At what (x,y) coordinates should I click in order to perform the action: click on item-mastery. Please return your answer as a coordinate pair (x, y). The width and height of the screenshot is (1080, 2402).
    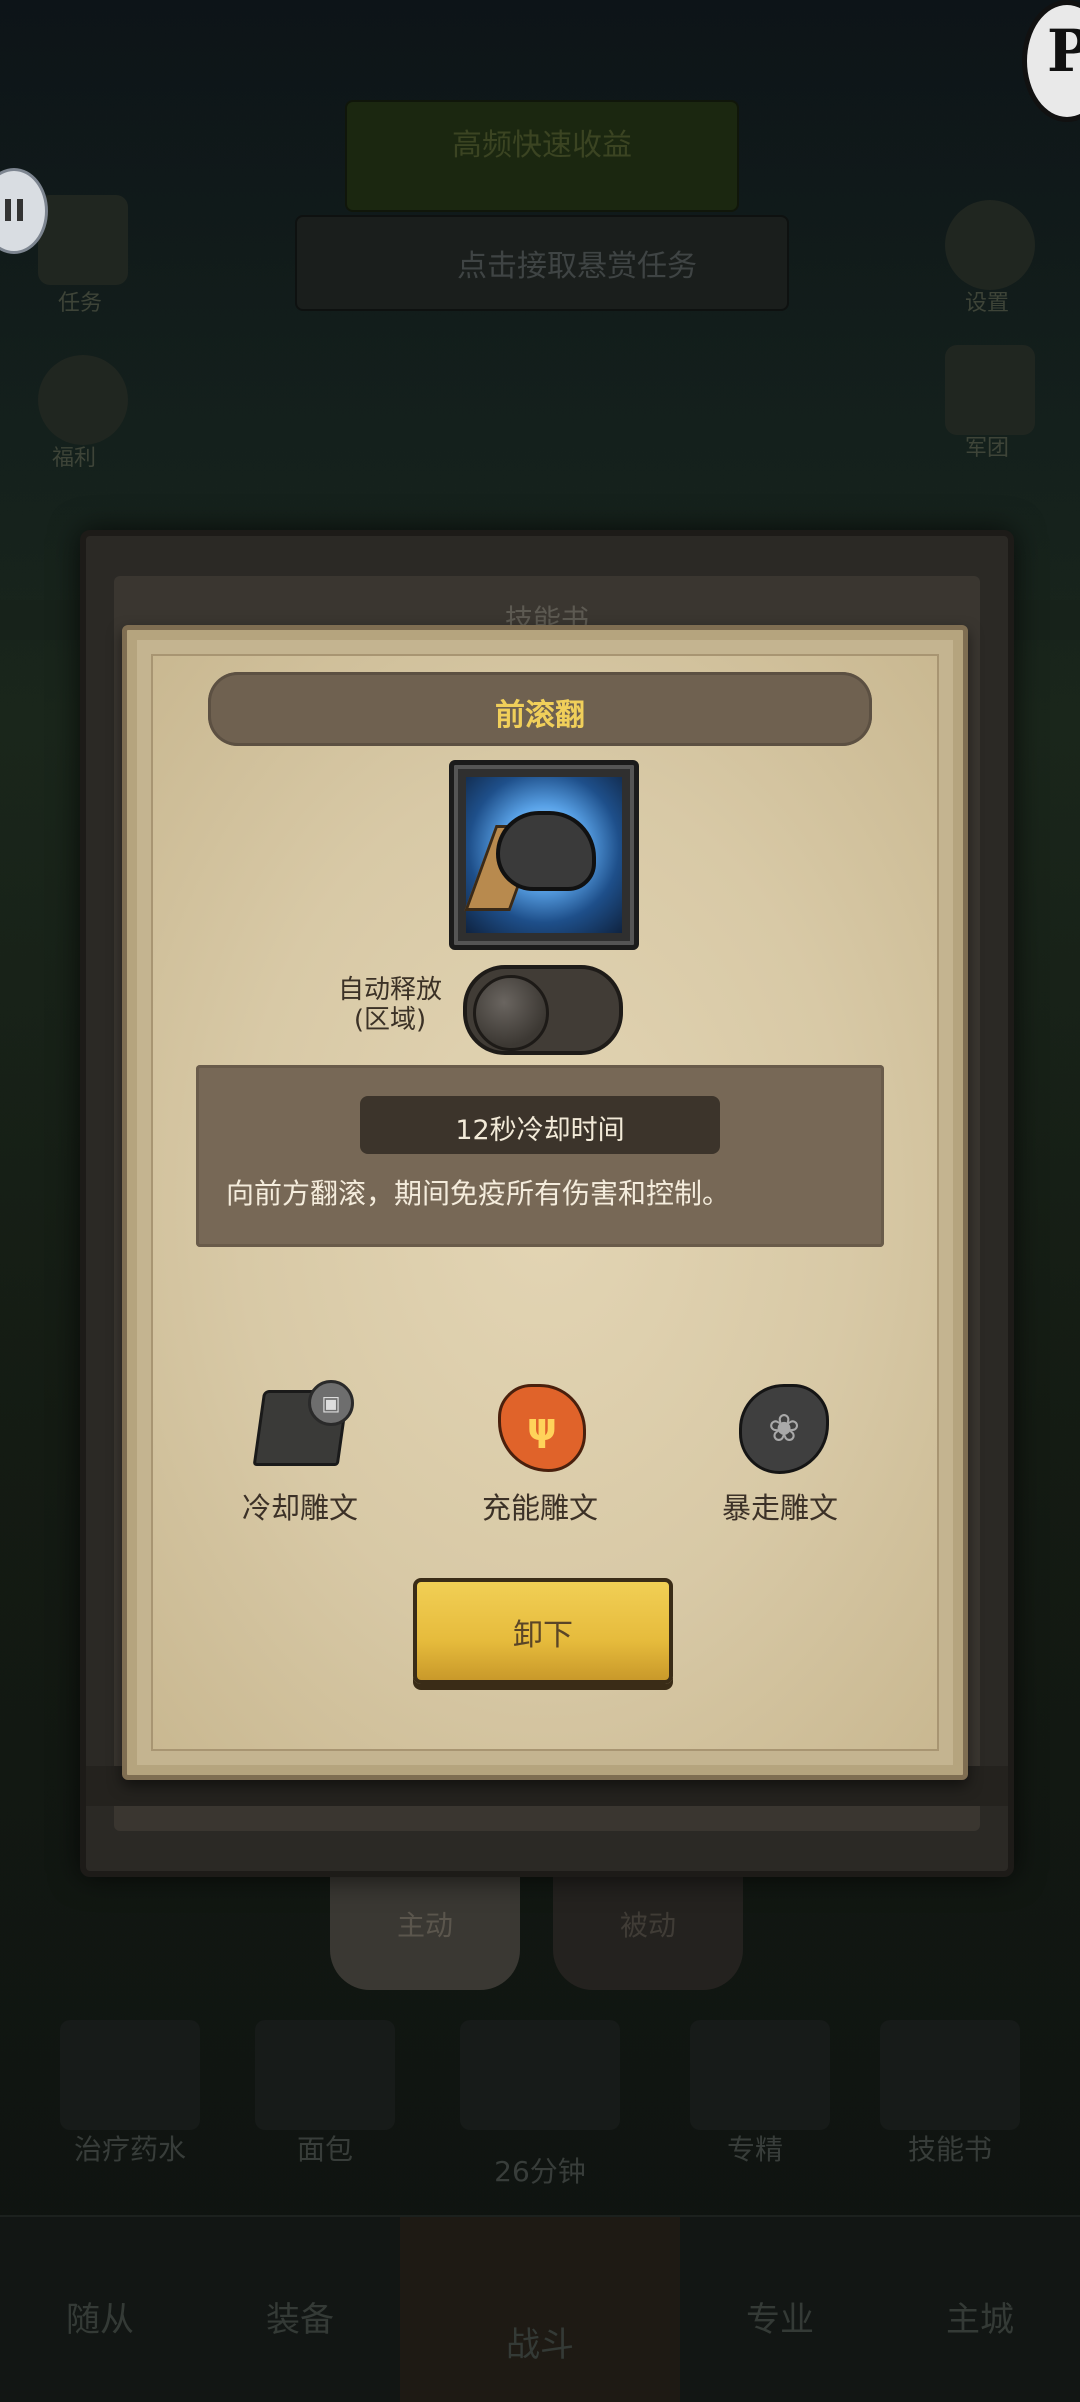
    Looking at the image, I should click on (760, 2075).